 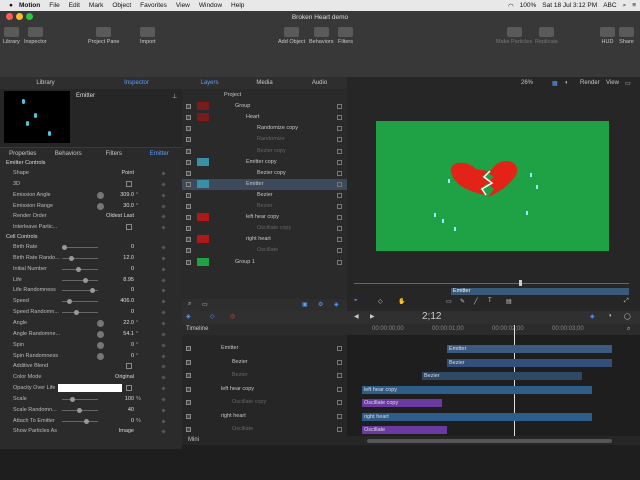 I want to click on param-checkbox, so click(x=129, y=366).